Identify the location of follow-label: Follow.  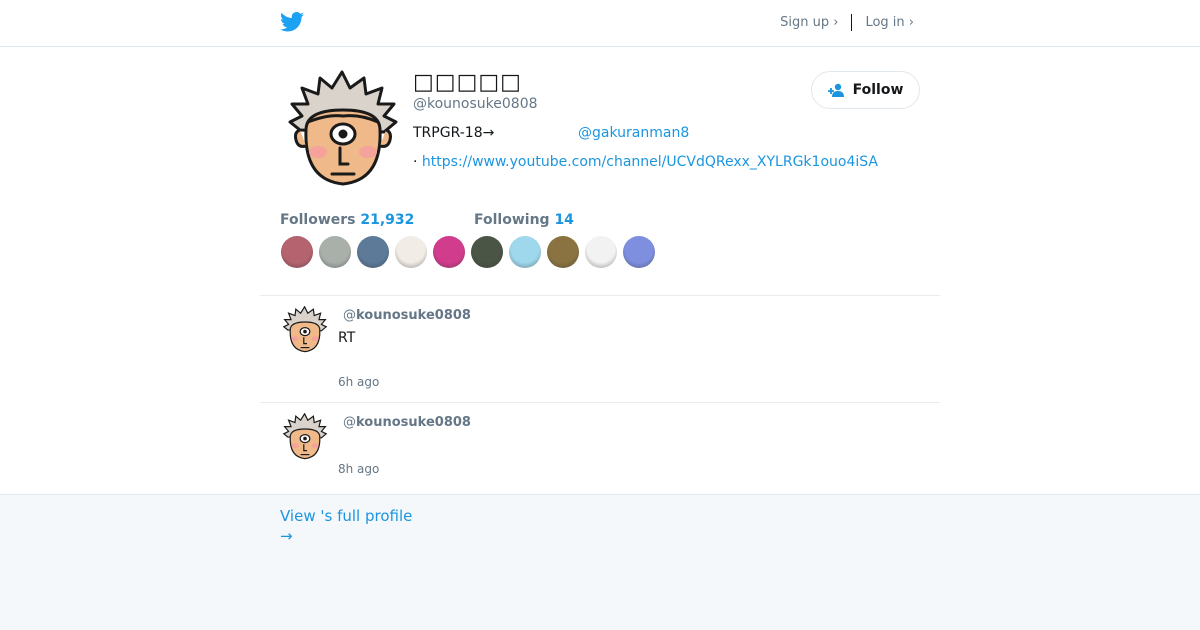
(878, 90).